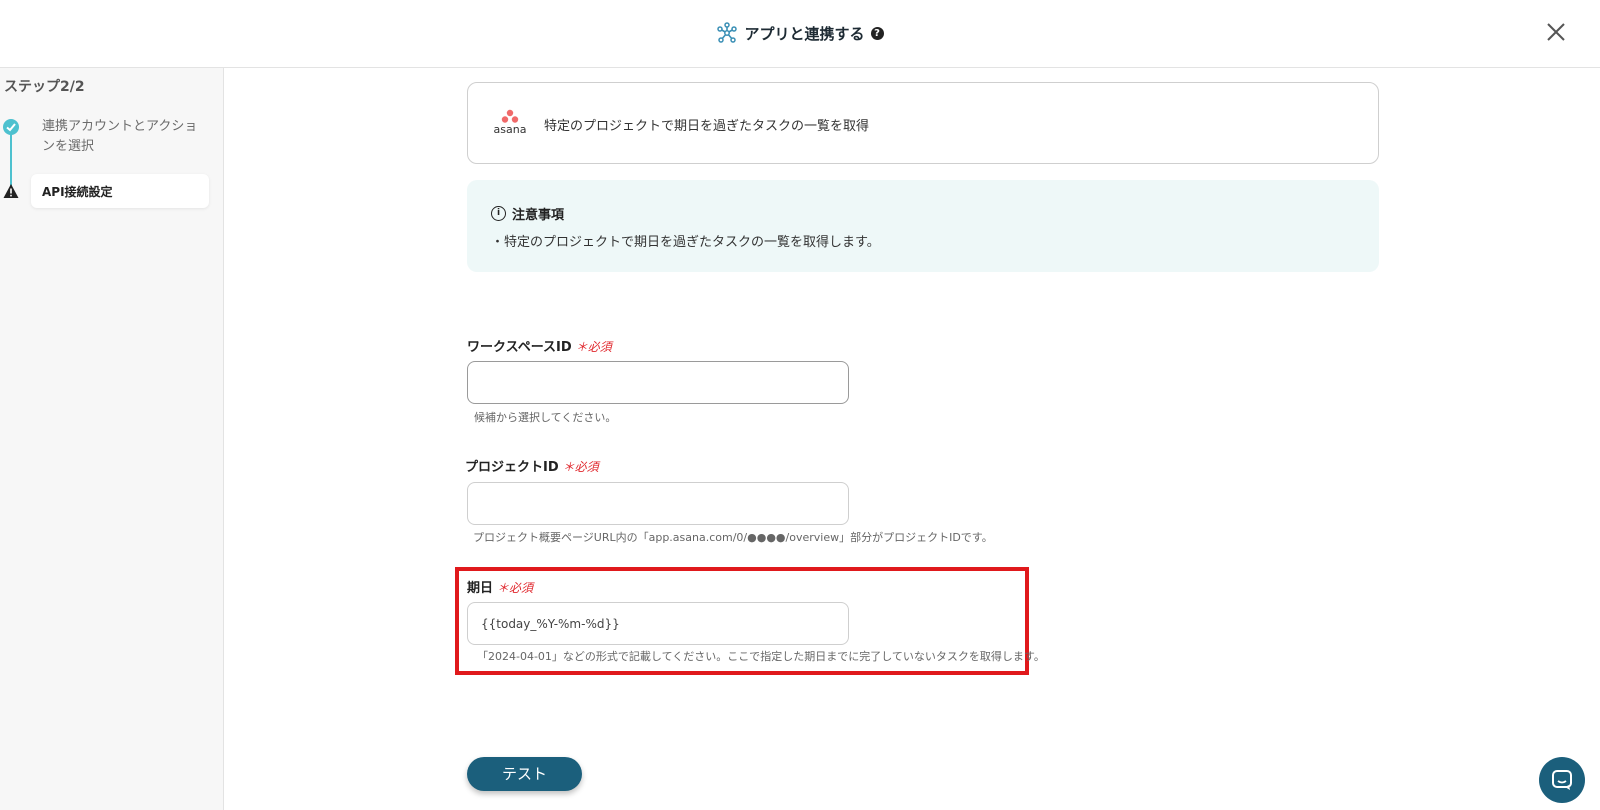  I want to click on question-circle-icon: ?, so click(877, 33).